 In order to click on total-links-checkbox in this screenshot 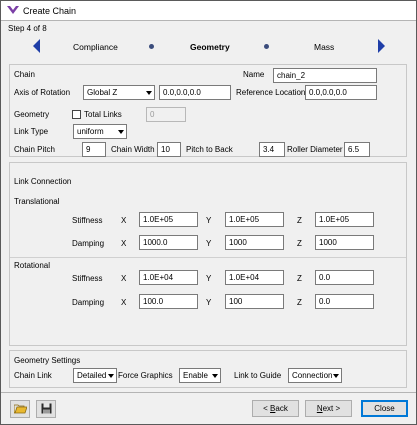, I will do `click(76, 114)`.